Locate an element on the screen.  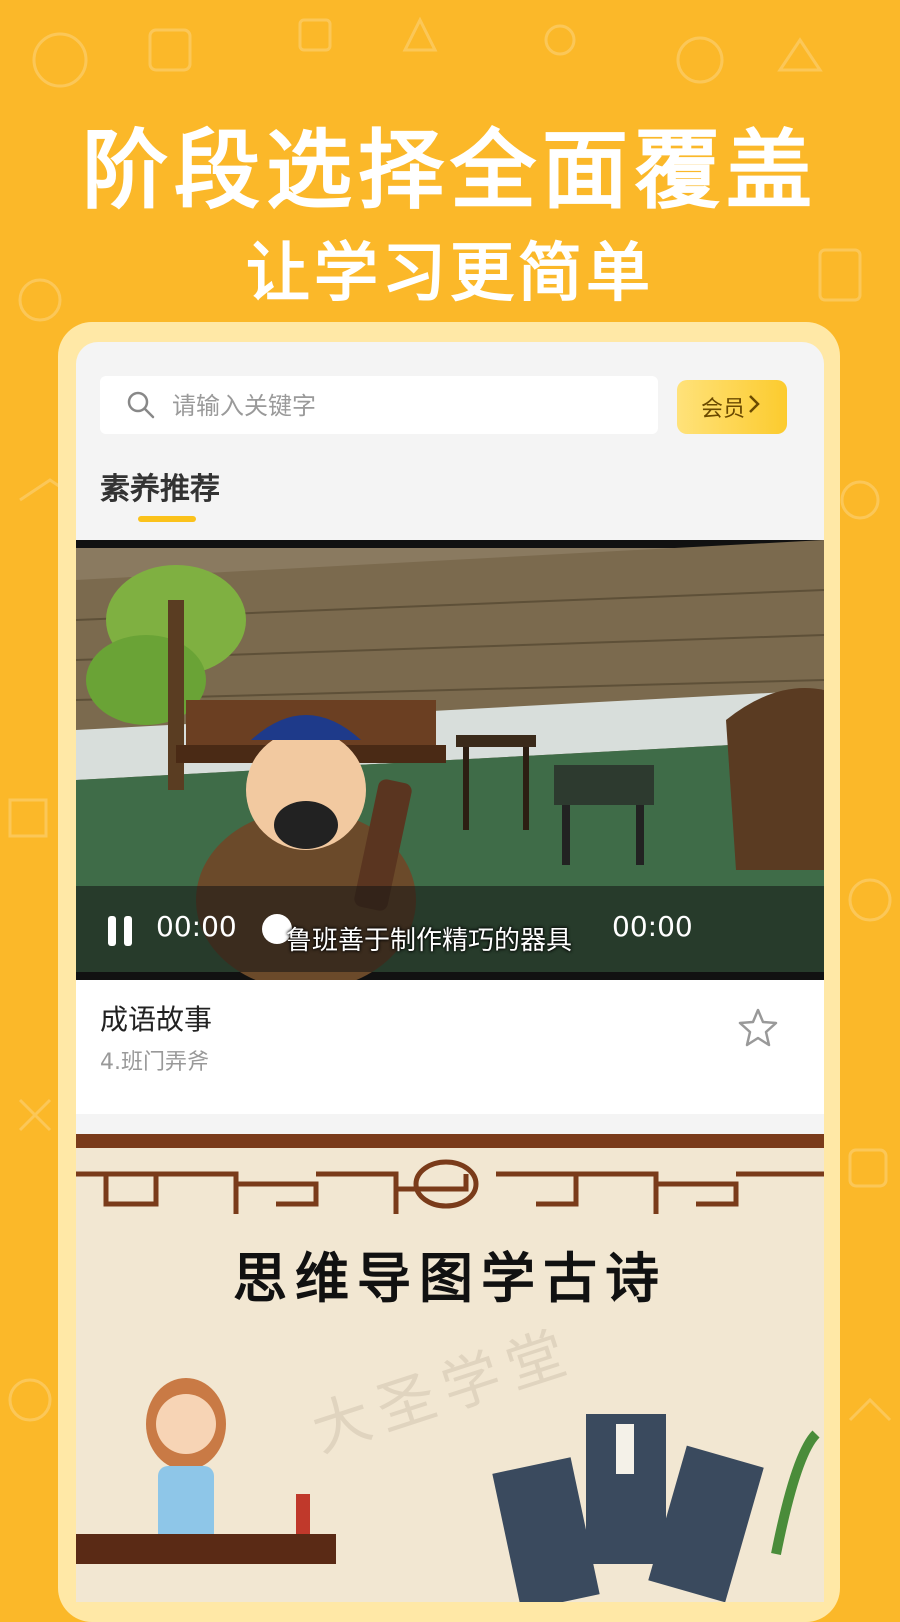
current-time: 00:00 is located at coordinates (196, 926).